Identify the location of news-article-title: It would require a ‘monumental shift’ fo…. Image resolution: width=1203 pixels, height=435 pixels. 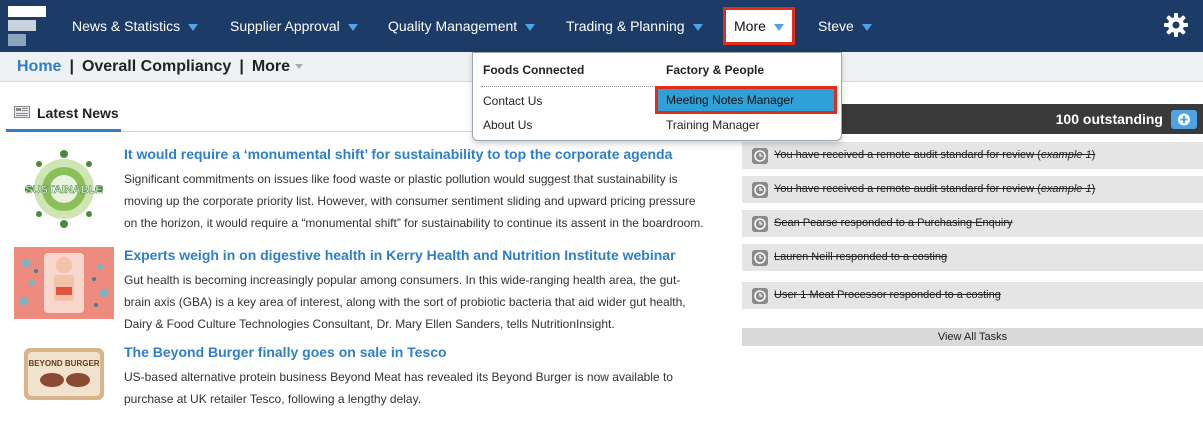
(398, 154).